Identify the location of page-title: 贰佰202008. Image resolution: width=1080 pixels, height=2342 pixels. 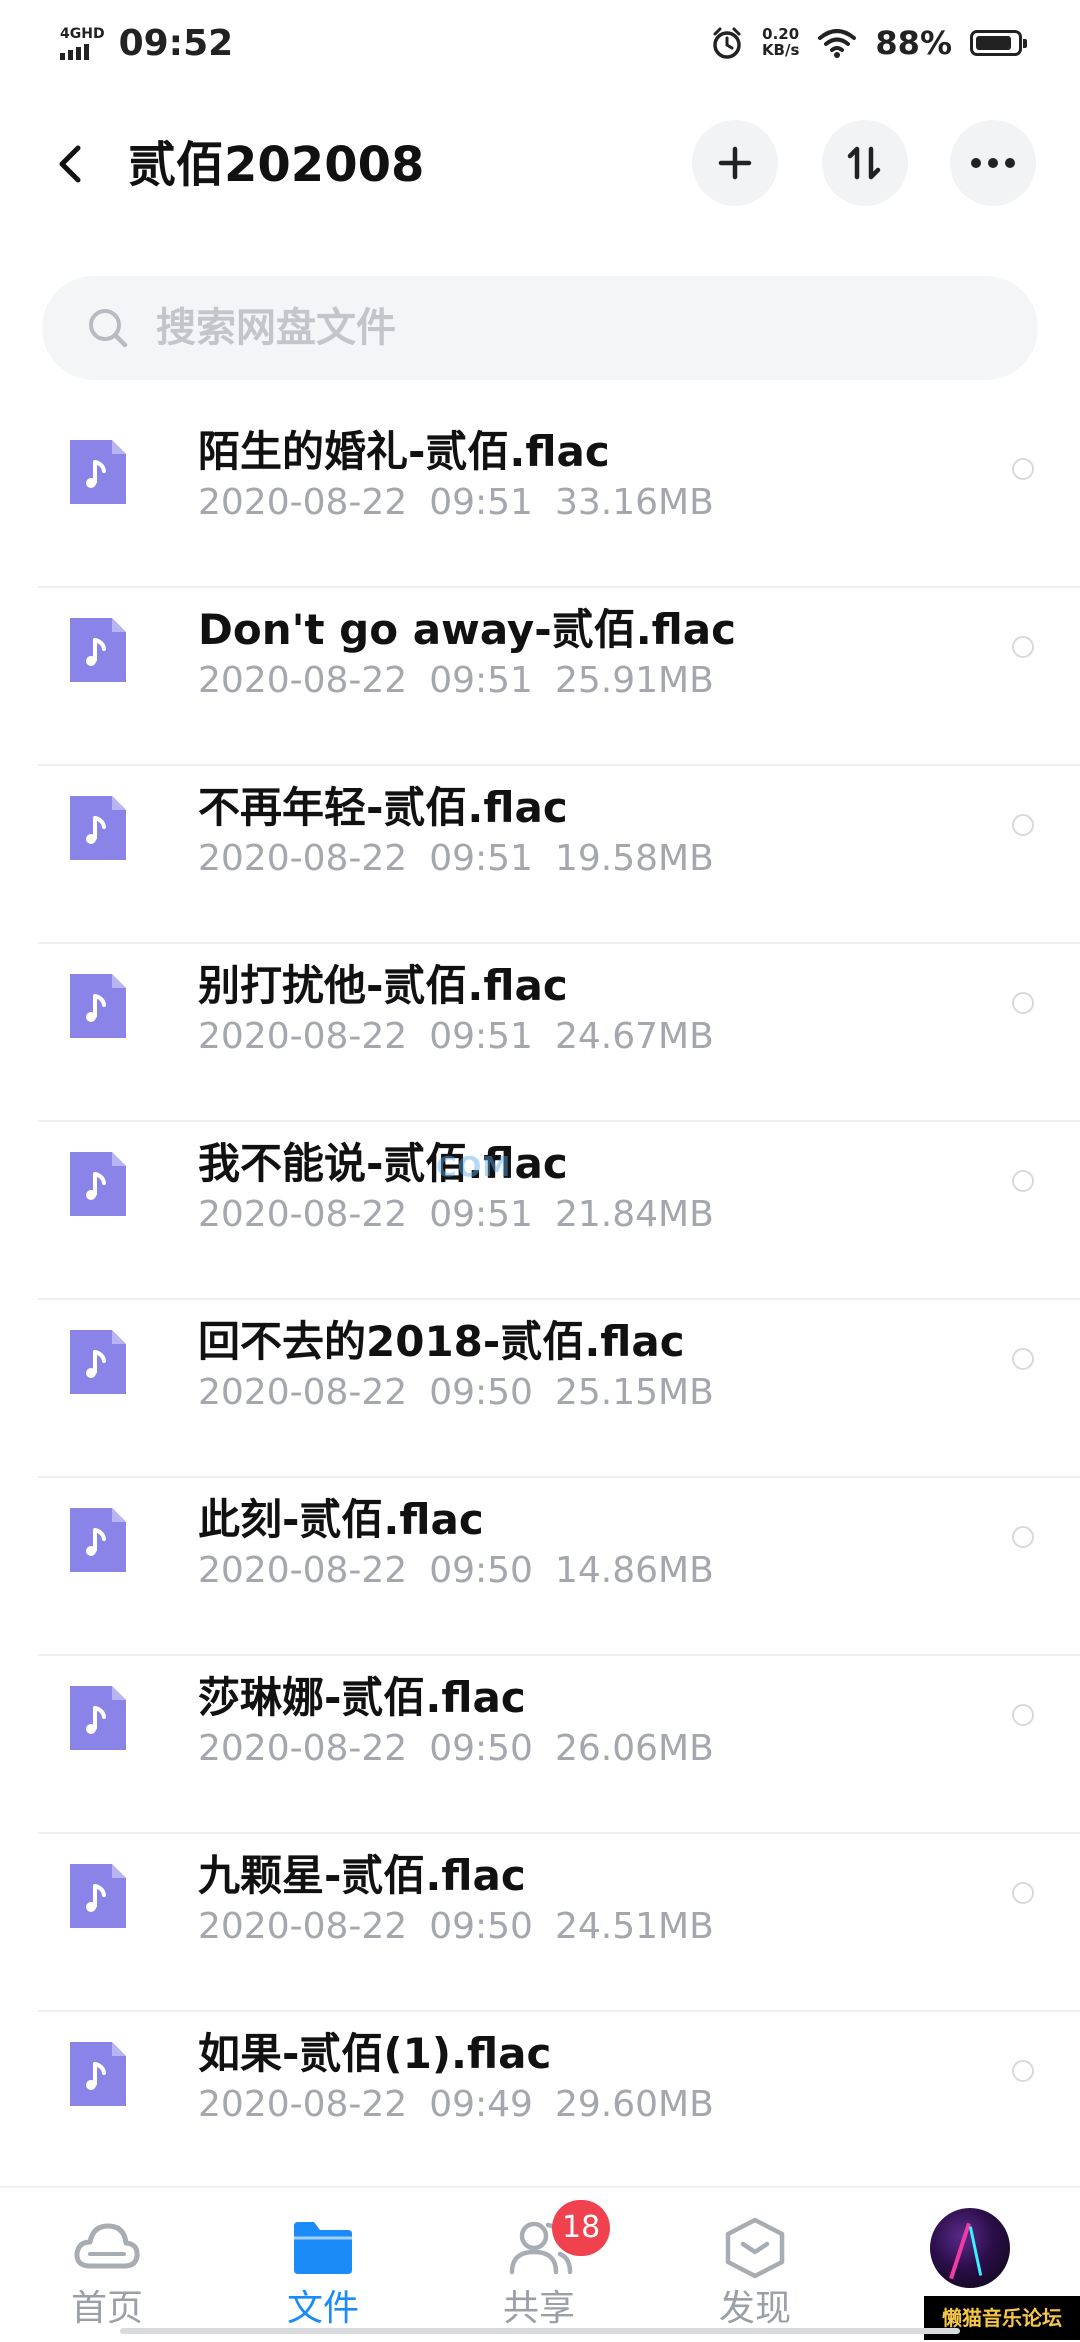
(276, 165).